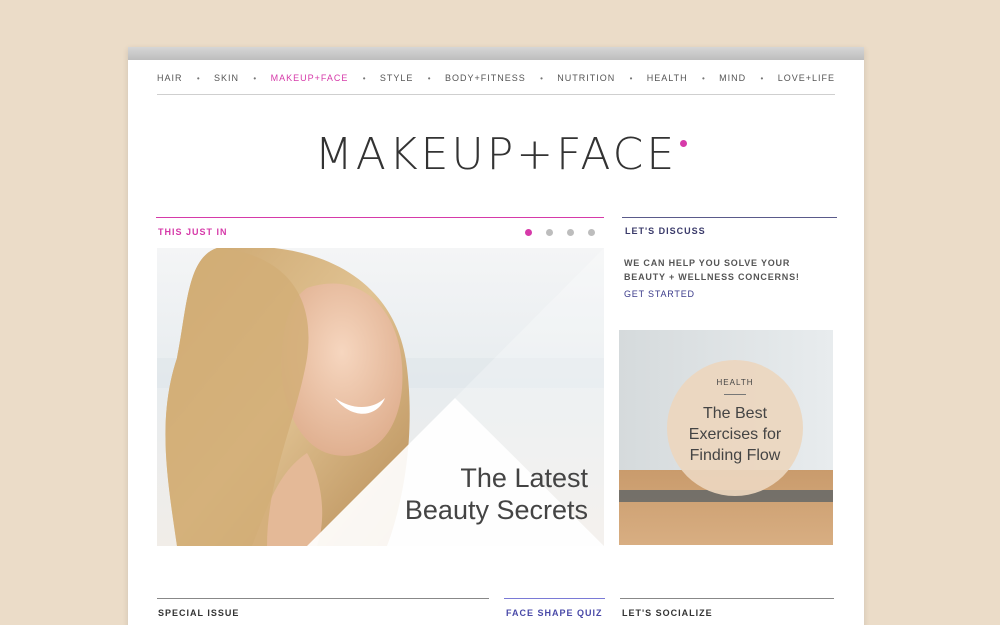 Image resolution: width=1000 pixels, height=625 pixels. I want to click on nav-item-hair: HAIR, so click(170, 78).